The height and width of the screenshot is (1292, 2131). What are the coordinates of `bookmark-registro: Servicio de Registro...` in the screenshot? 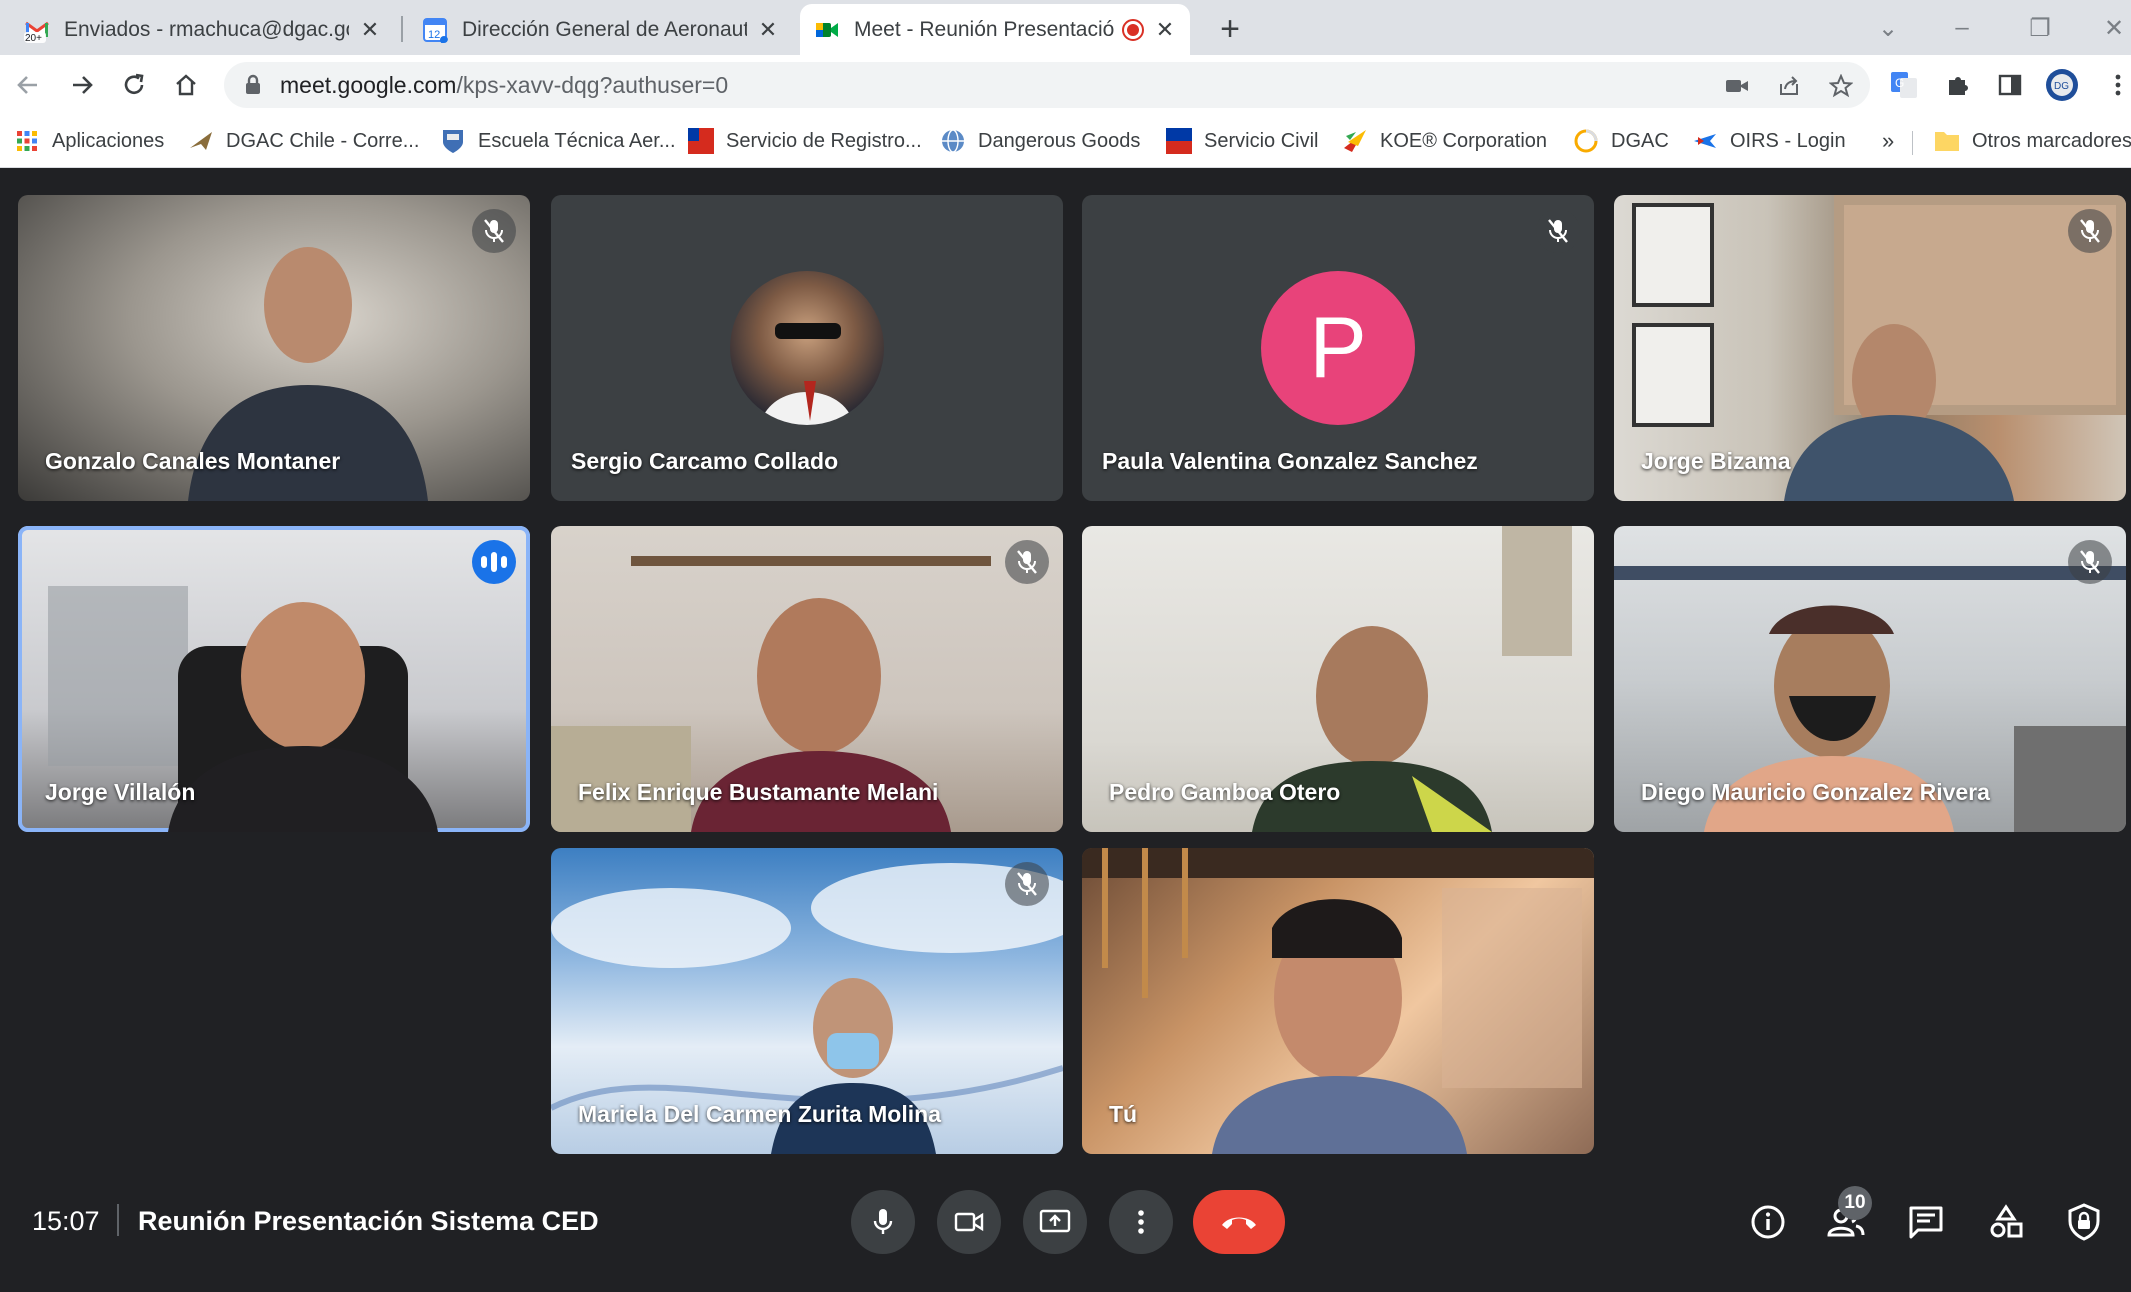 It's located at (805, 141).